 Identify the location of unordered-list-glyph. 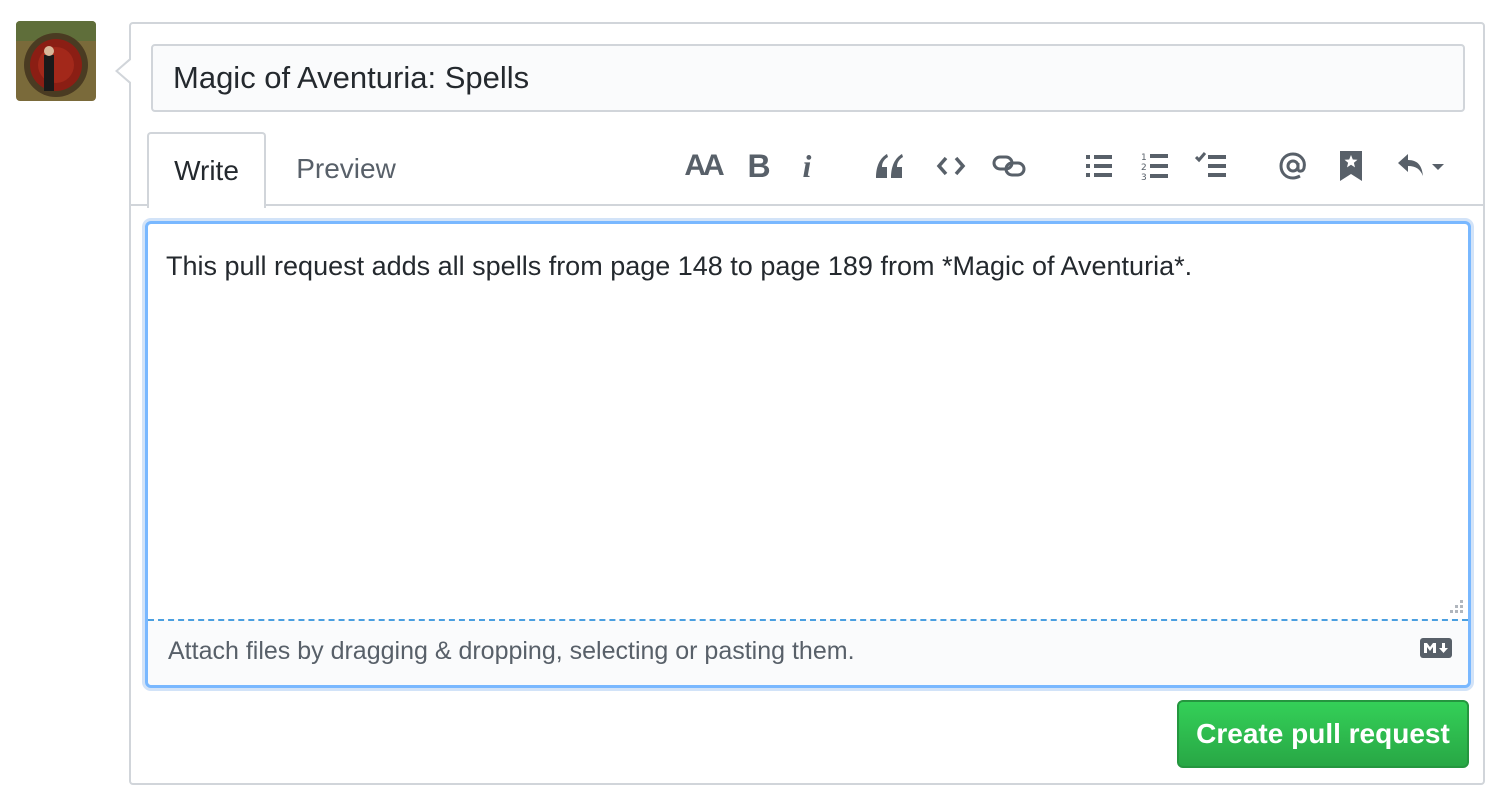
(1099, 166).